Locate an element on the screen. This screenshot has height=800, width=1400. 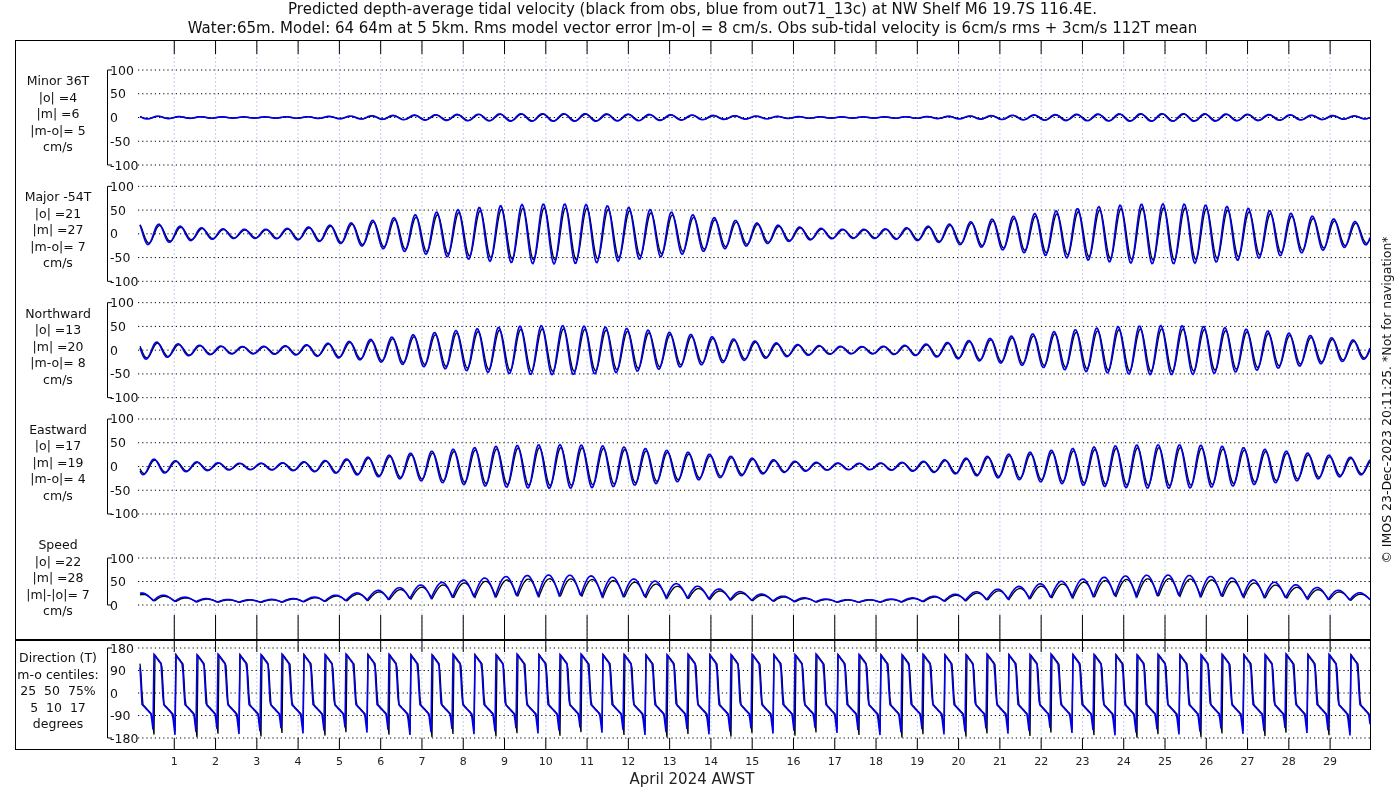
y-axis is located at coordinates (110, 581).